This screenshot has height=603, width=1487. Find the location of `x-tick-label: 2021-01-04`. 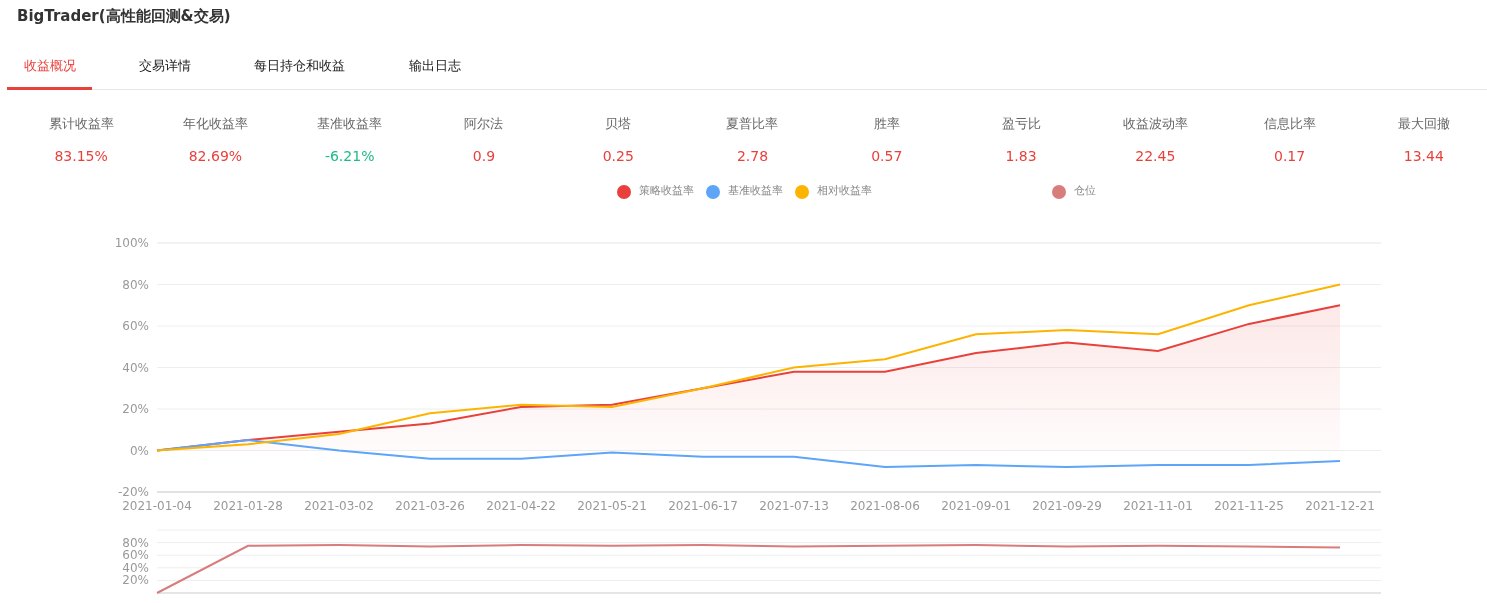

x-tick-label: 2021-01-04 is located at coordinates (157, 504).